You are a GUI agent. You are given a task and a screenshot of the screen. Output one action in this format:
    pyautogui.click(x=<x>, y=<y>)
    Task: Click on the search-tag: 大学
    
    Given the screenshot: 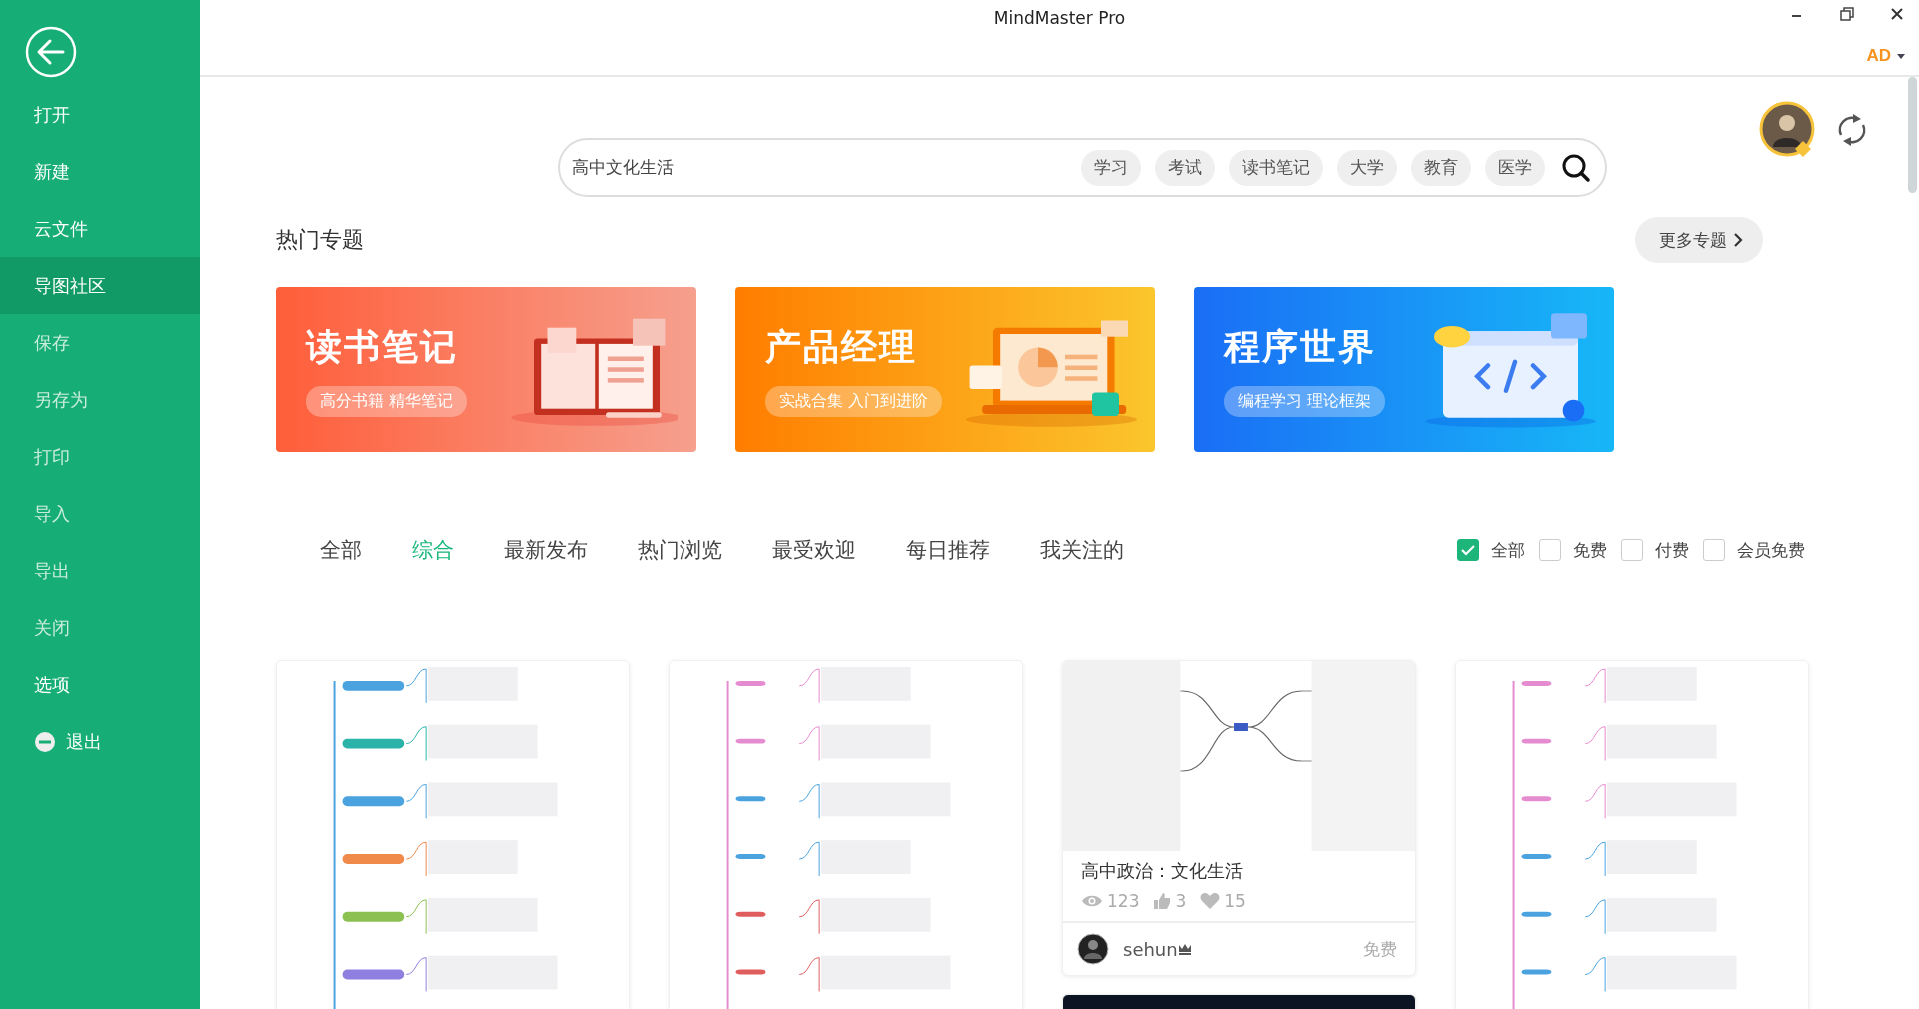 What is the action you would take?
    pyautogui.click(x=1367, y=167)
    